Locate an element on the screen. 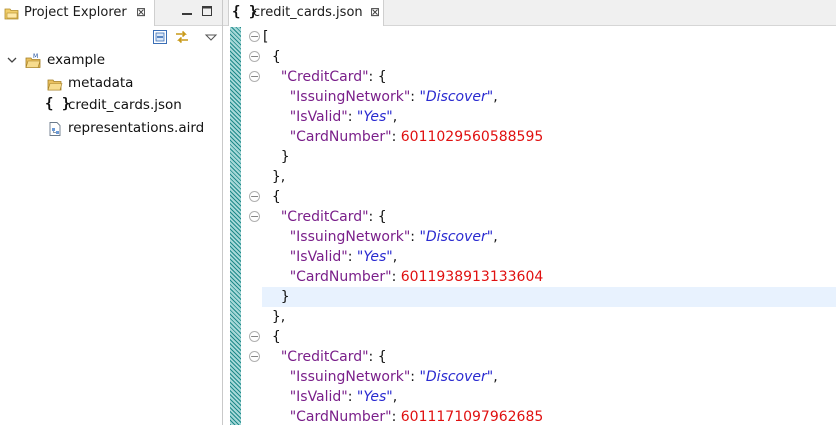 Image resolution: width=836 pixels, height=427 pixels. change-ruler is located at coordinates (235, 226).